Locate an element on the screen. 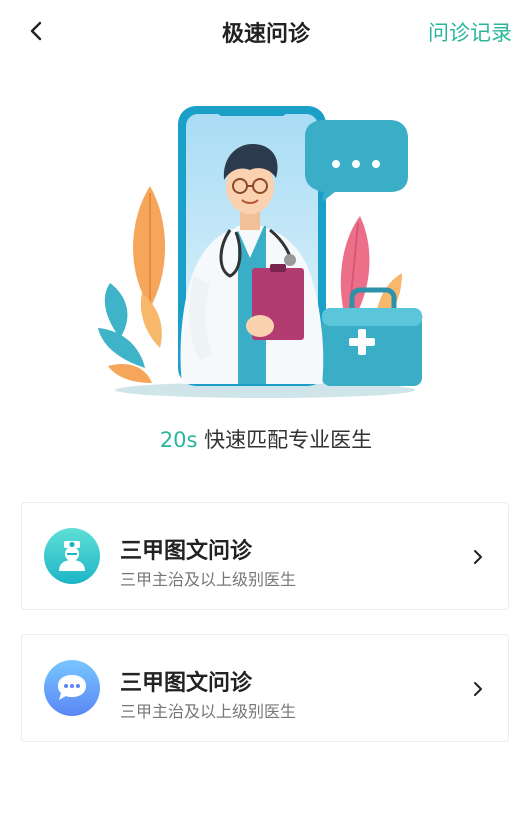 This screenshot has width=532, height=814. page-title: 极速问诊 is located at coordinates (265, 34).